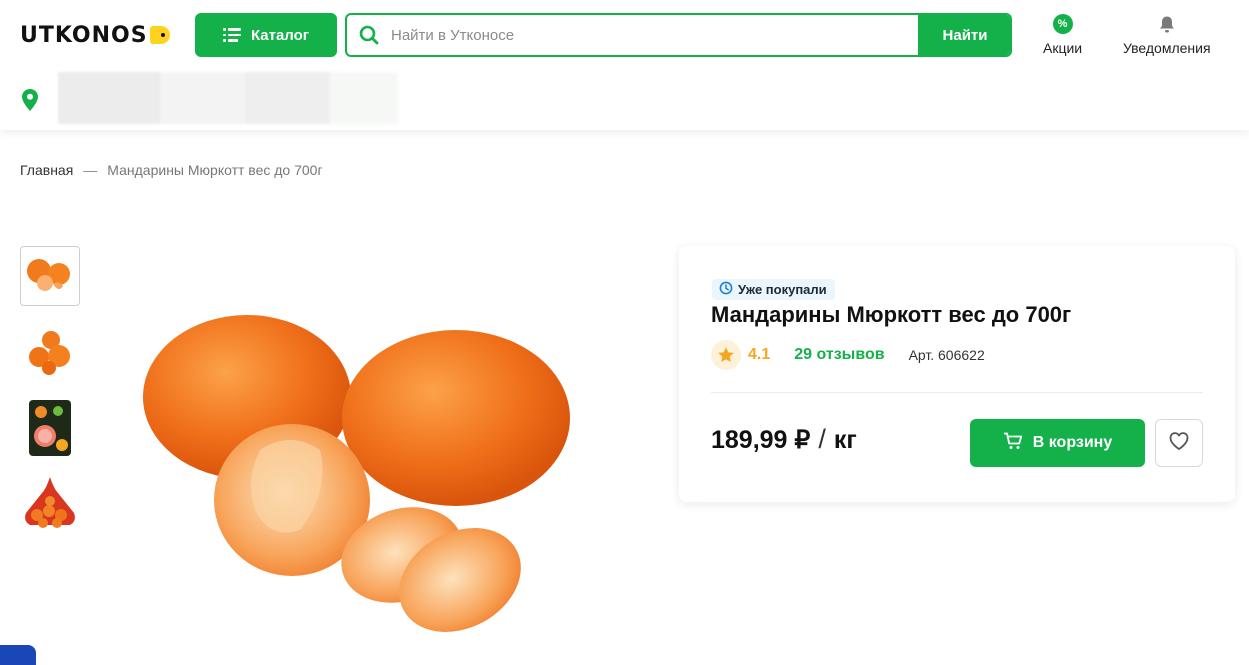 The height and width of the screenshot is (665, 1249). Describe the element at coordinates (726, 355) in the screenshot. I see `star-icon` at that location.